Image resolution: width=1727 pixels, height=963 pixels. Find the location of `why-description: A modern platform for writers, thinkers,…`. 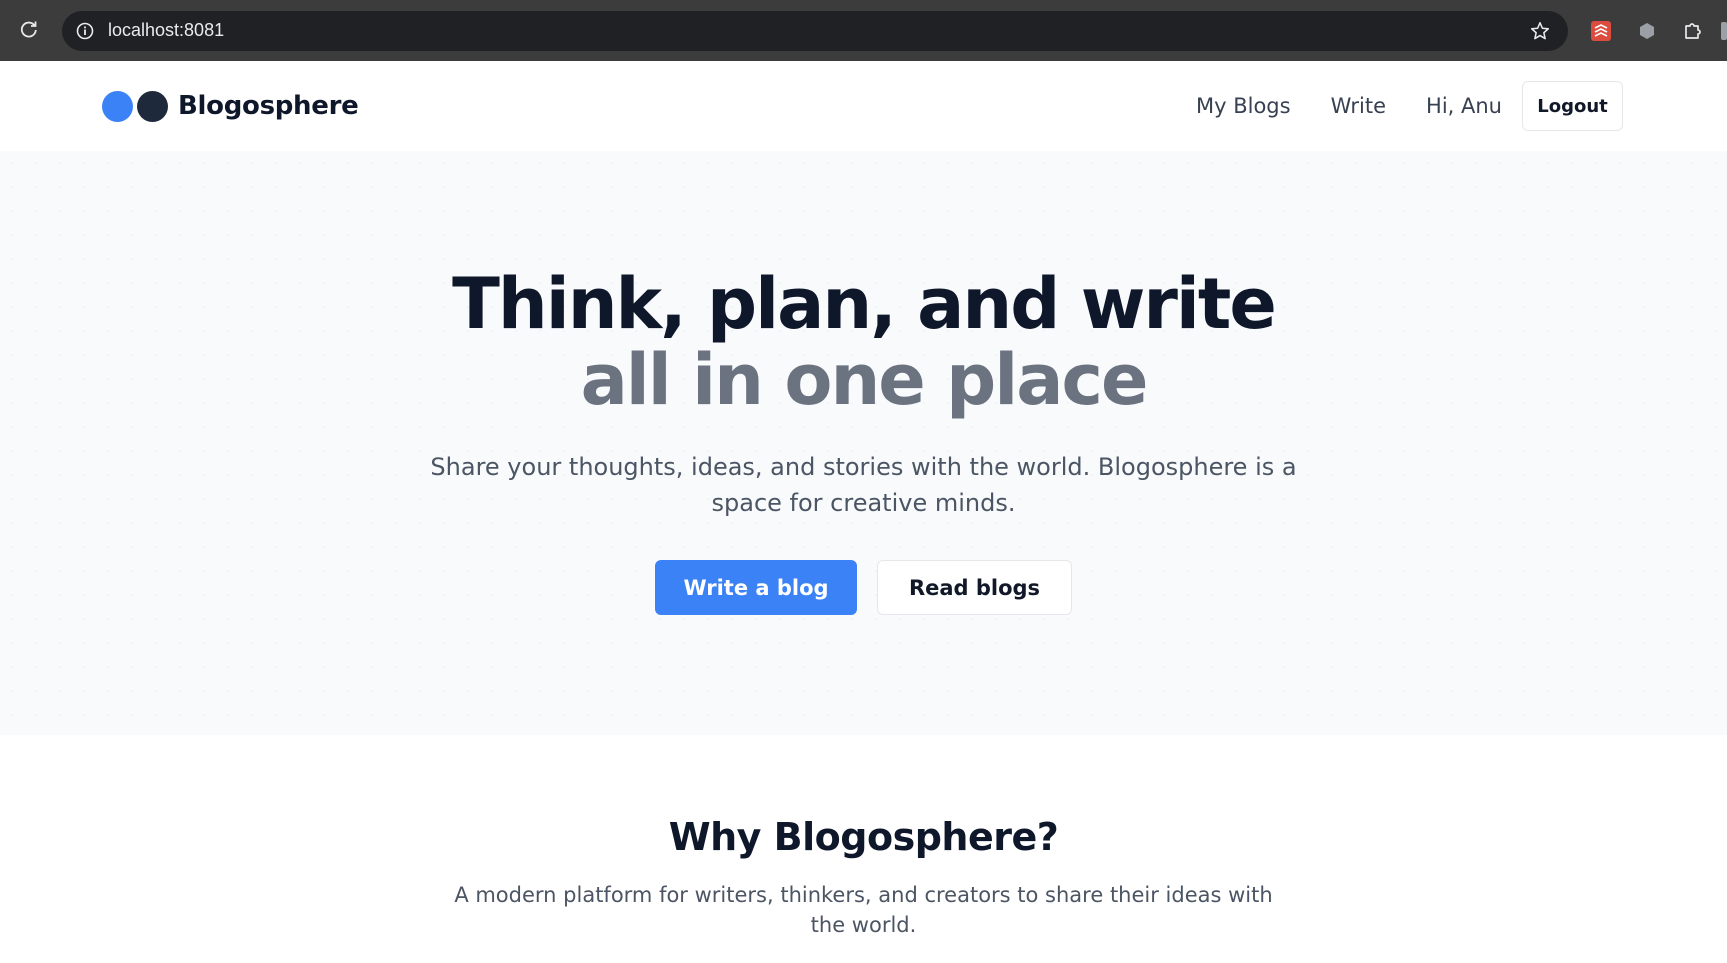

why-description: A modern platform for writers, thinkers,… is located at coordinates (863, 910).